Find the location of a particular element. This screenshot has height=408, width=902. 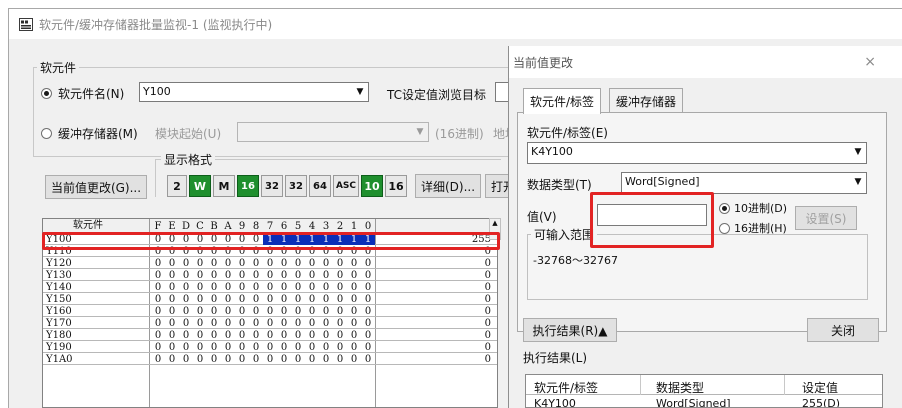

format-64float-button: 64 is located at coordinates (320, 186).